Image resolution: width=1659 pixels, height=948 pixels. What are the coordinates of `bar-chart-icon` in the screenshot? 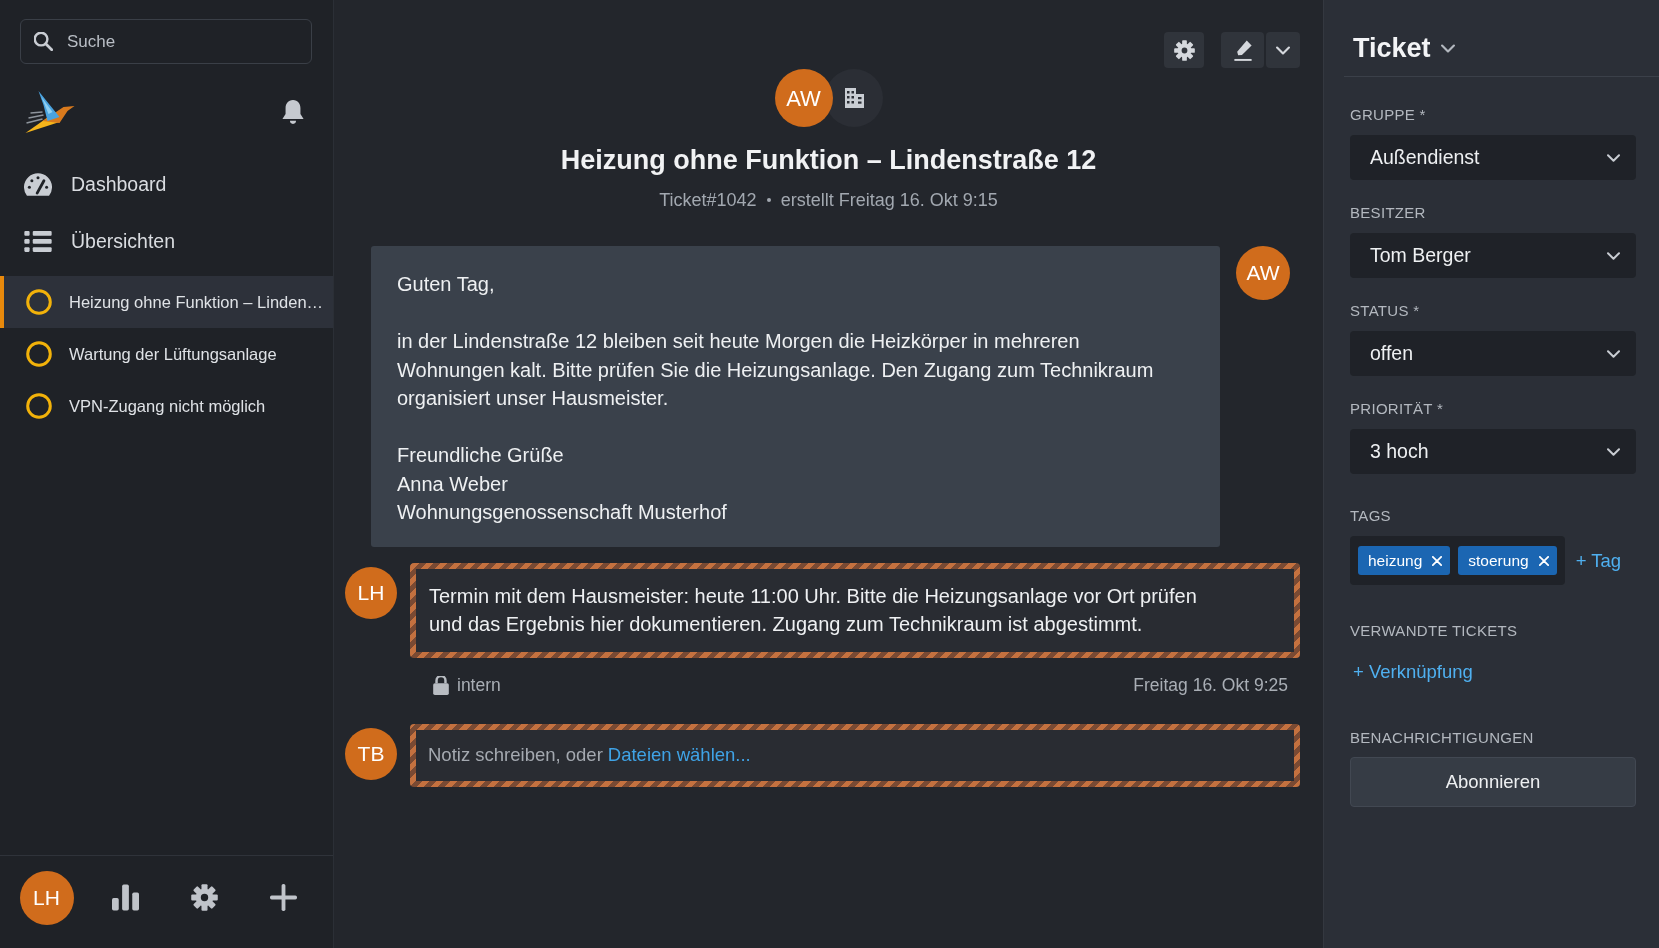 It's located at (125, 897).